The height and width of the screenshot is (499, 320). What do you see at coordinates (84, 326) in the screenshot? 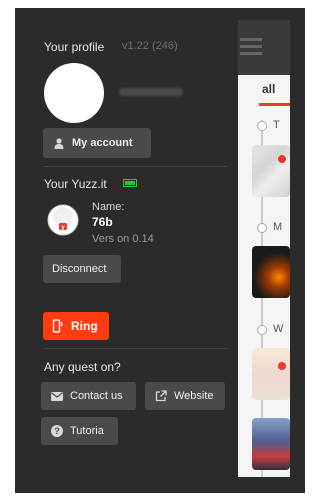
I see `ring-label: Ring` at bounding box center [84, 326].